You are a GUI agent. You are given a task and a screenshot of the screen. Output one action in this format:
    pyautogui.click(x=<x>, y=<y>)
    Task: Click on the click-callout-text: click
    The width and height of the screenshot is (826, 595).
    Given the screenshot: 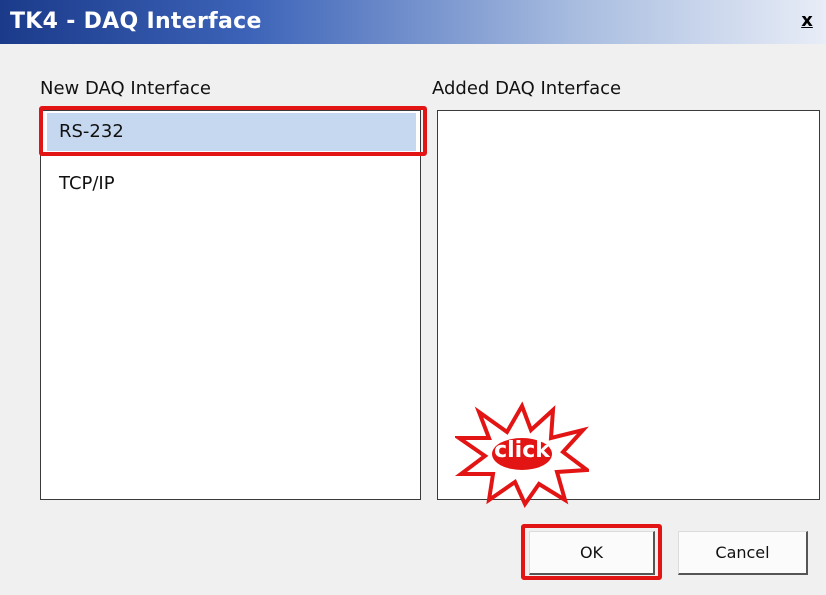 What is the action you would take?
    pyautogui.click(x=522, y=450)
    